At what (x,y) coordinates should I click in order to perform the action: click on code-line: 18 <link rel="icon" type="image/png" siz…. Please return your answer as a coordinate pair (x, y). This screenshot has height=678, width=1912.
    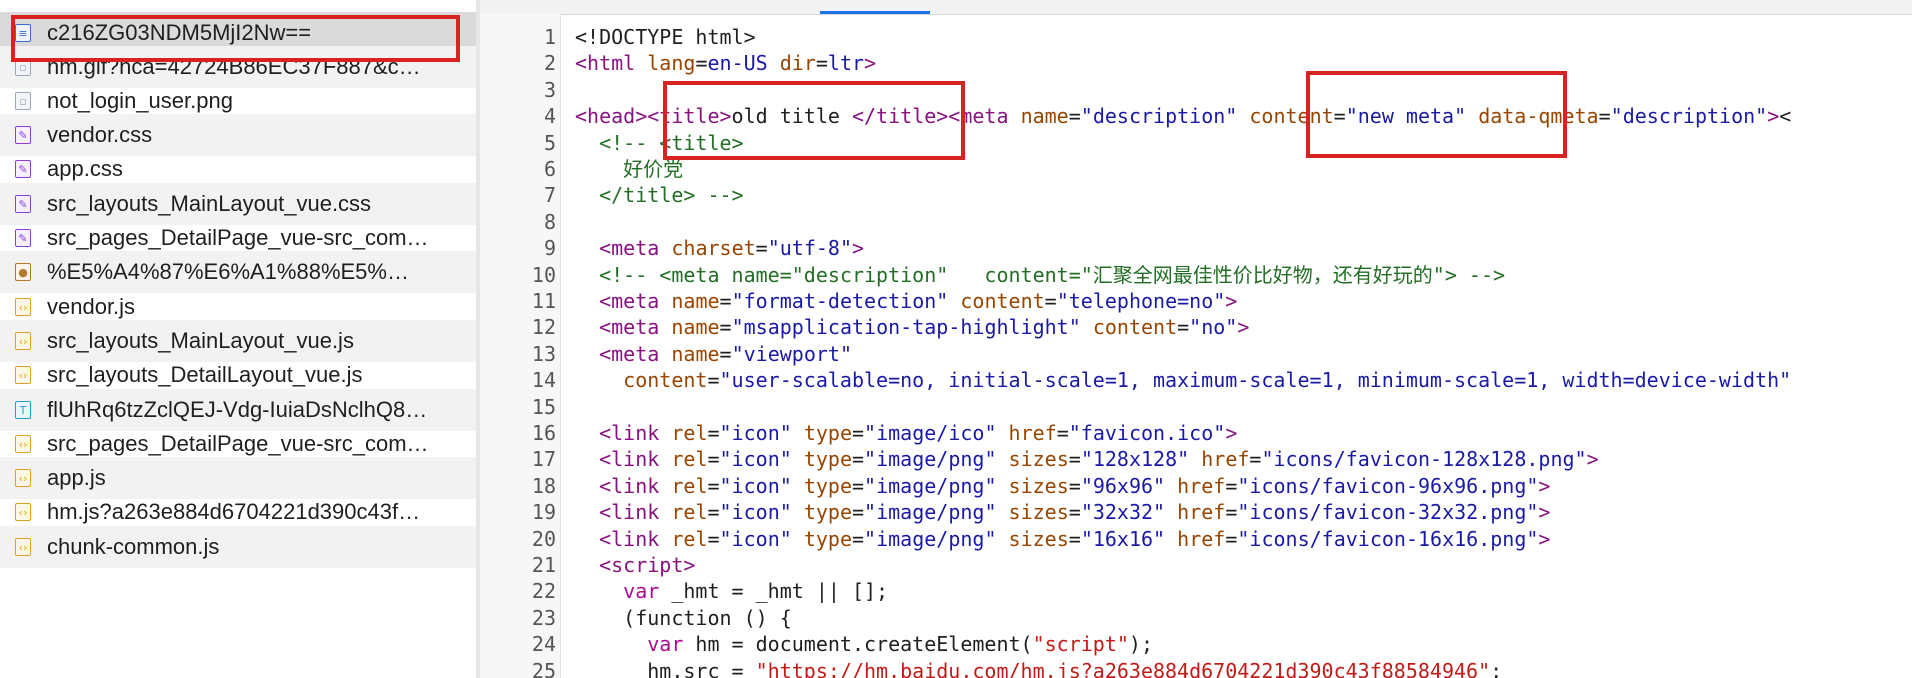
    Looking at the image, I should click on (1196, 486).